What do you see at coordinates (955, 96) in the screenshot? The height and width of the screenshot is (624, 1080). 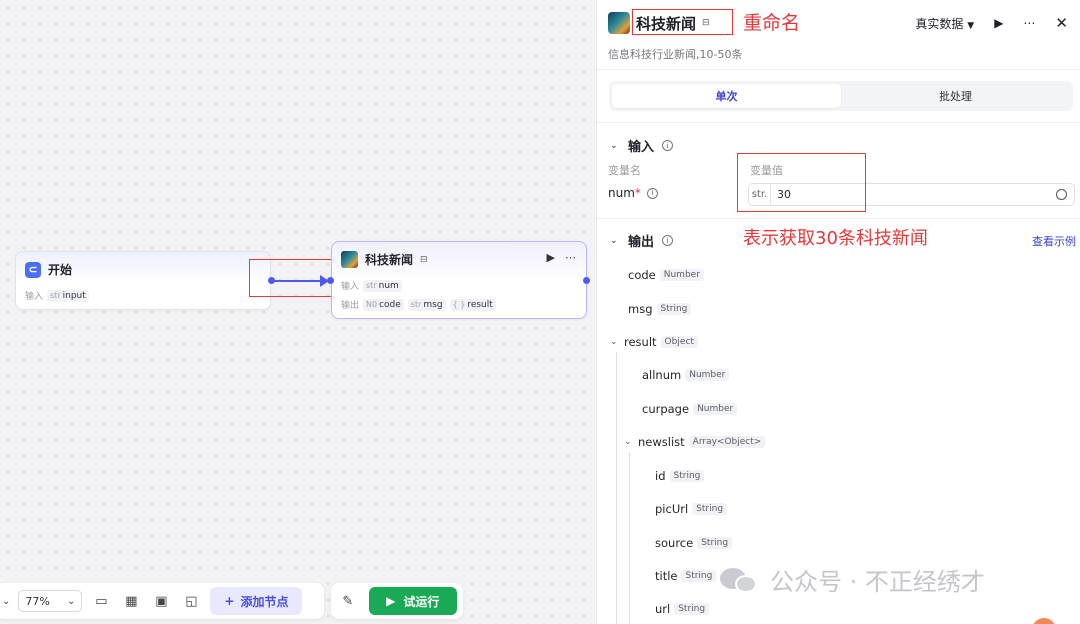 I see `tab-batch: 批处理` at bounding box center [955, 96].